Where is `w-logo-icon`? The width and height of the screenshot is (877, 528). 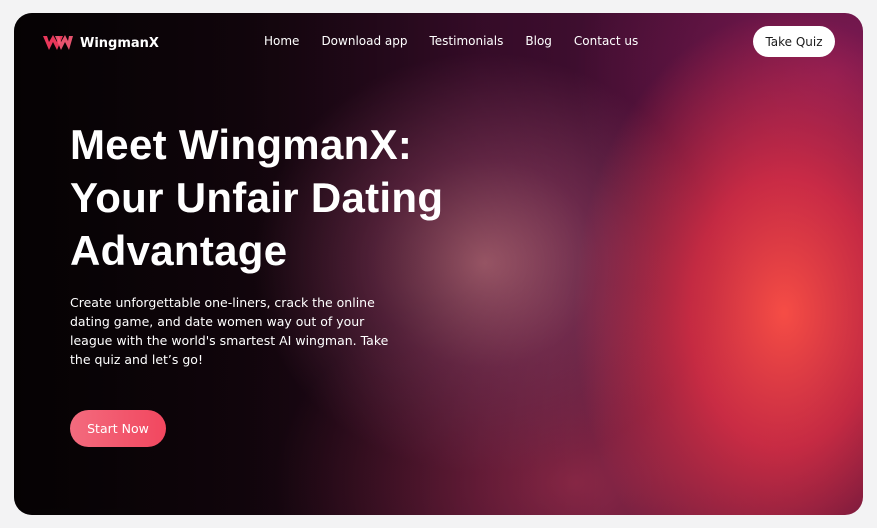
w-logo-icon is located at coordinates (58, 42).